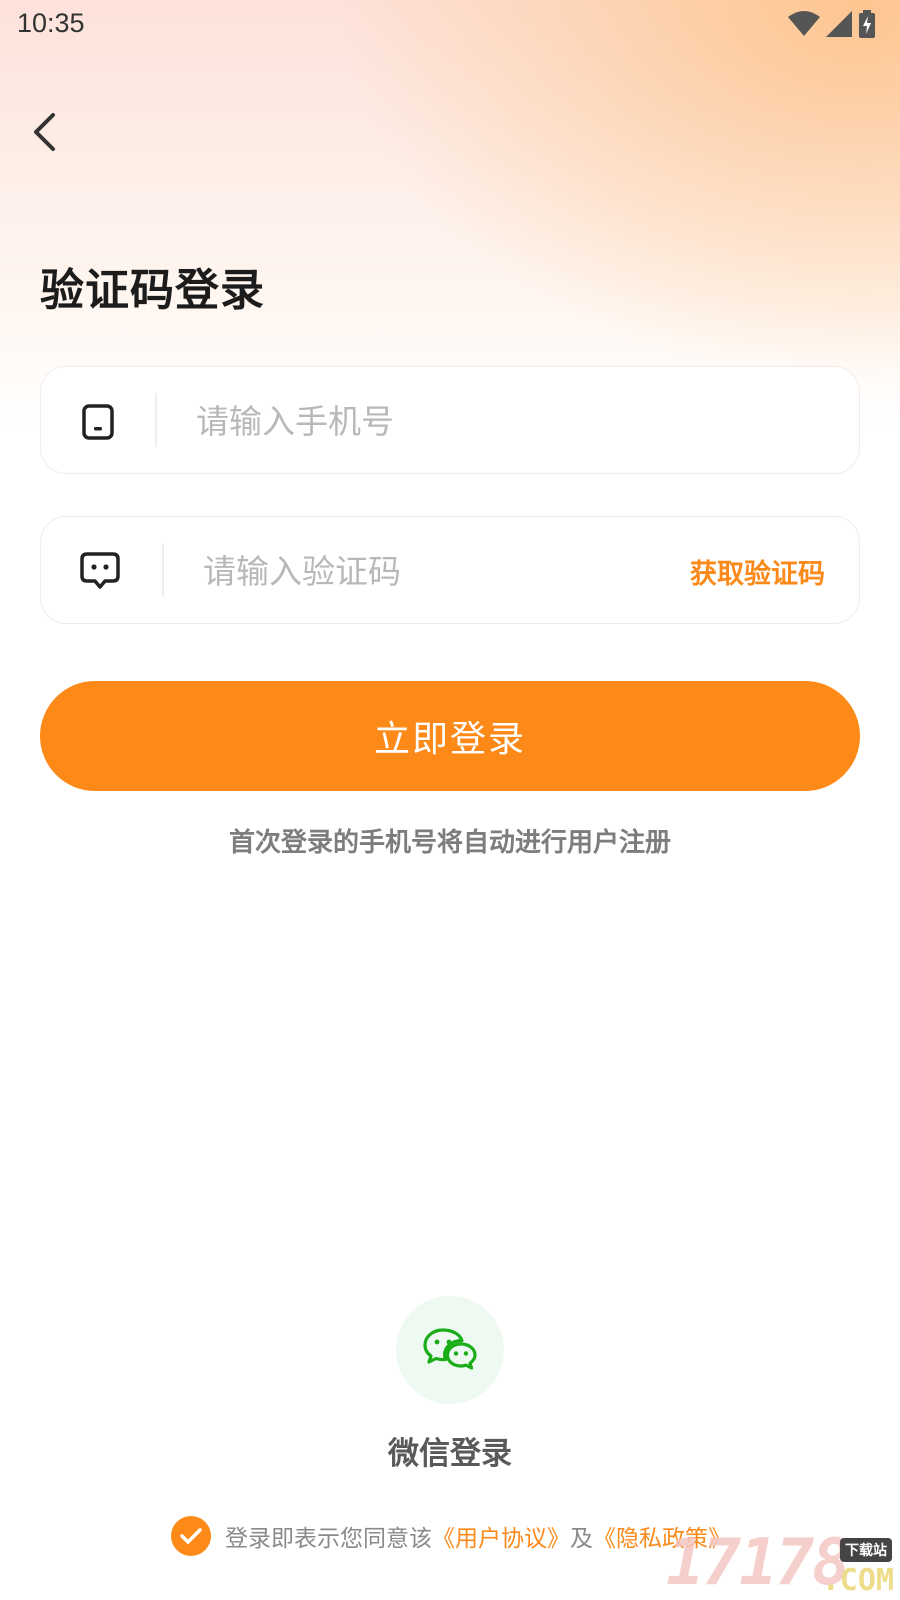 The image size is (900, 1600). I want to click on signal-icon, so click(839, 24).